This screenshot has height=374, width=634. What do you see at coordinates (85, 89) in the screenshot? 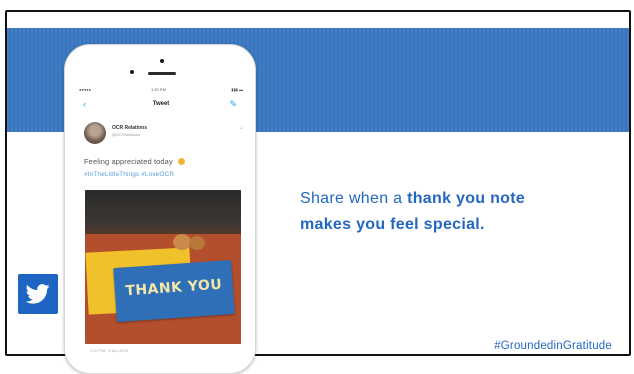
I see `signal-indicator: ●●●●●` at bounding box center [85, 89].